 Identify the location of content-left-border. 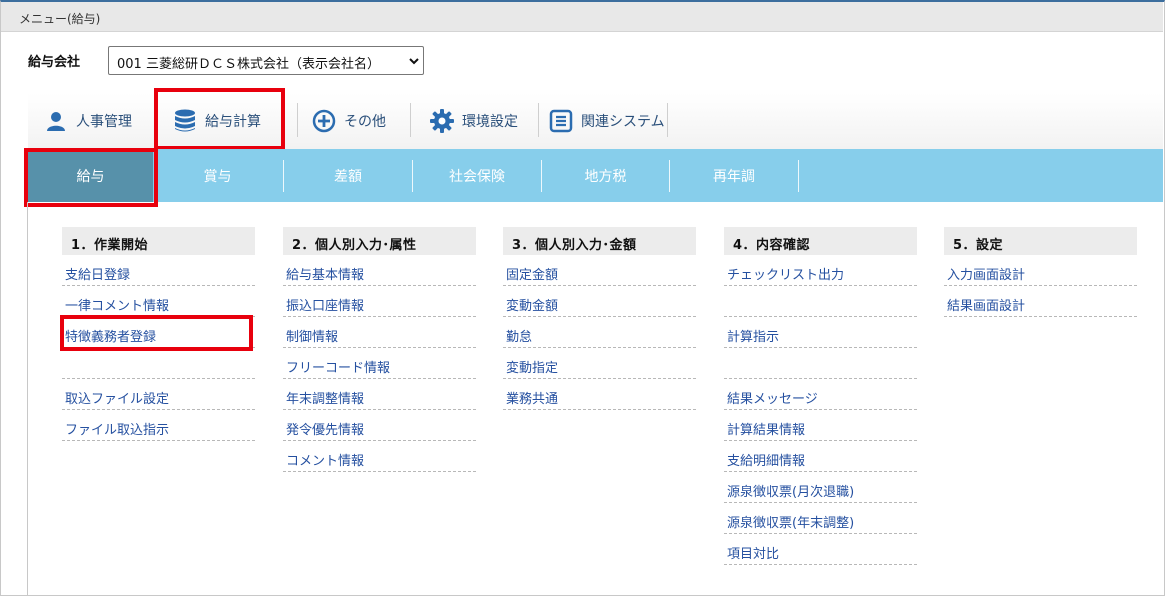
(27, 399).